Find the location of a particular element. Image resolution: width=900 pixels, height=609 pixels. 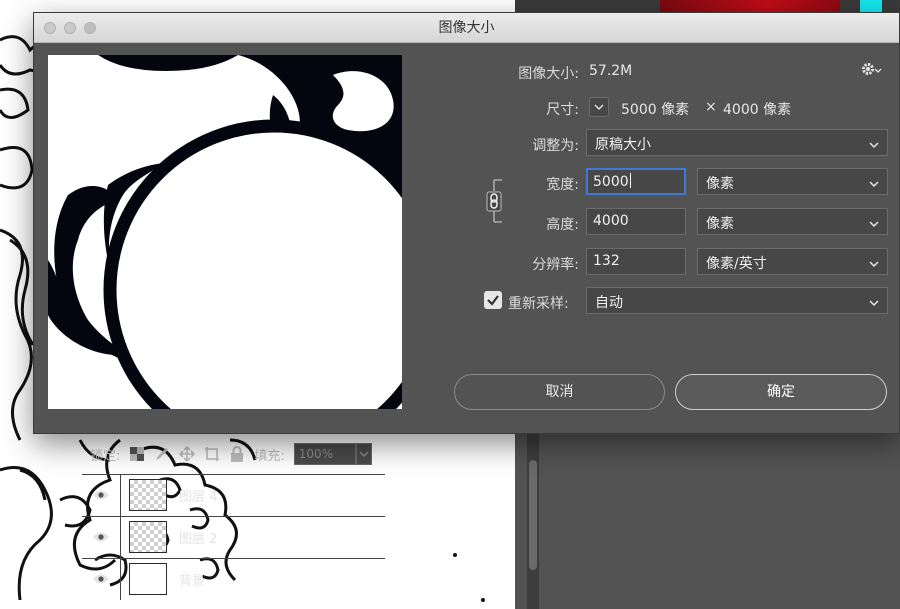

width-value: 5000 is located at coordinates (611, 182).